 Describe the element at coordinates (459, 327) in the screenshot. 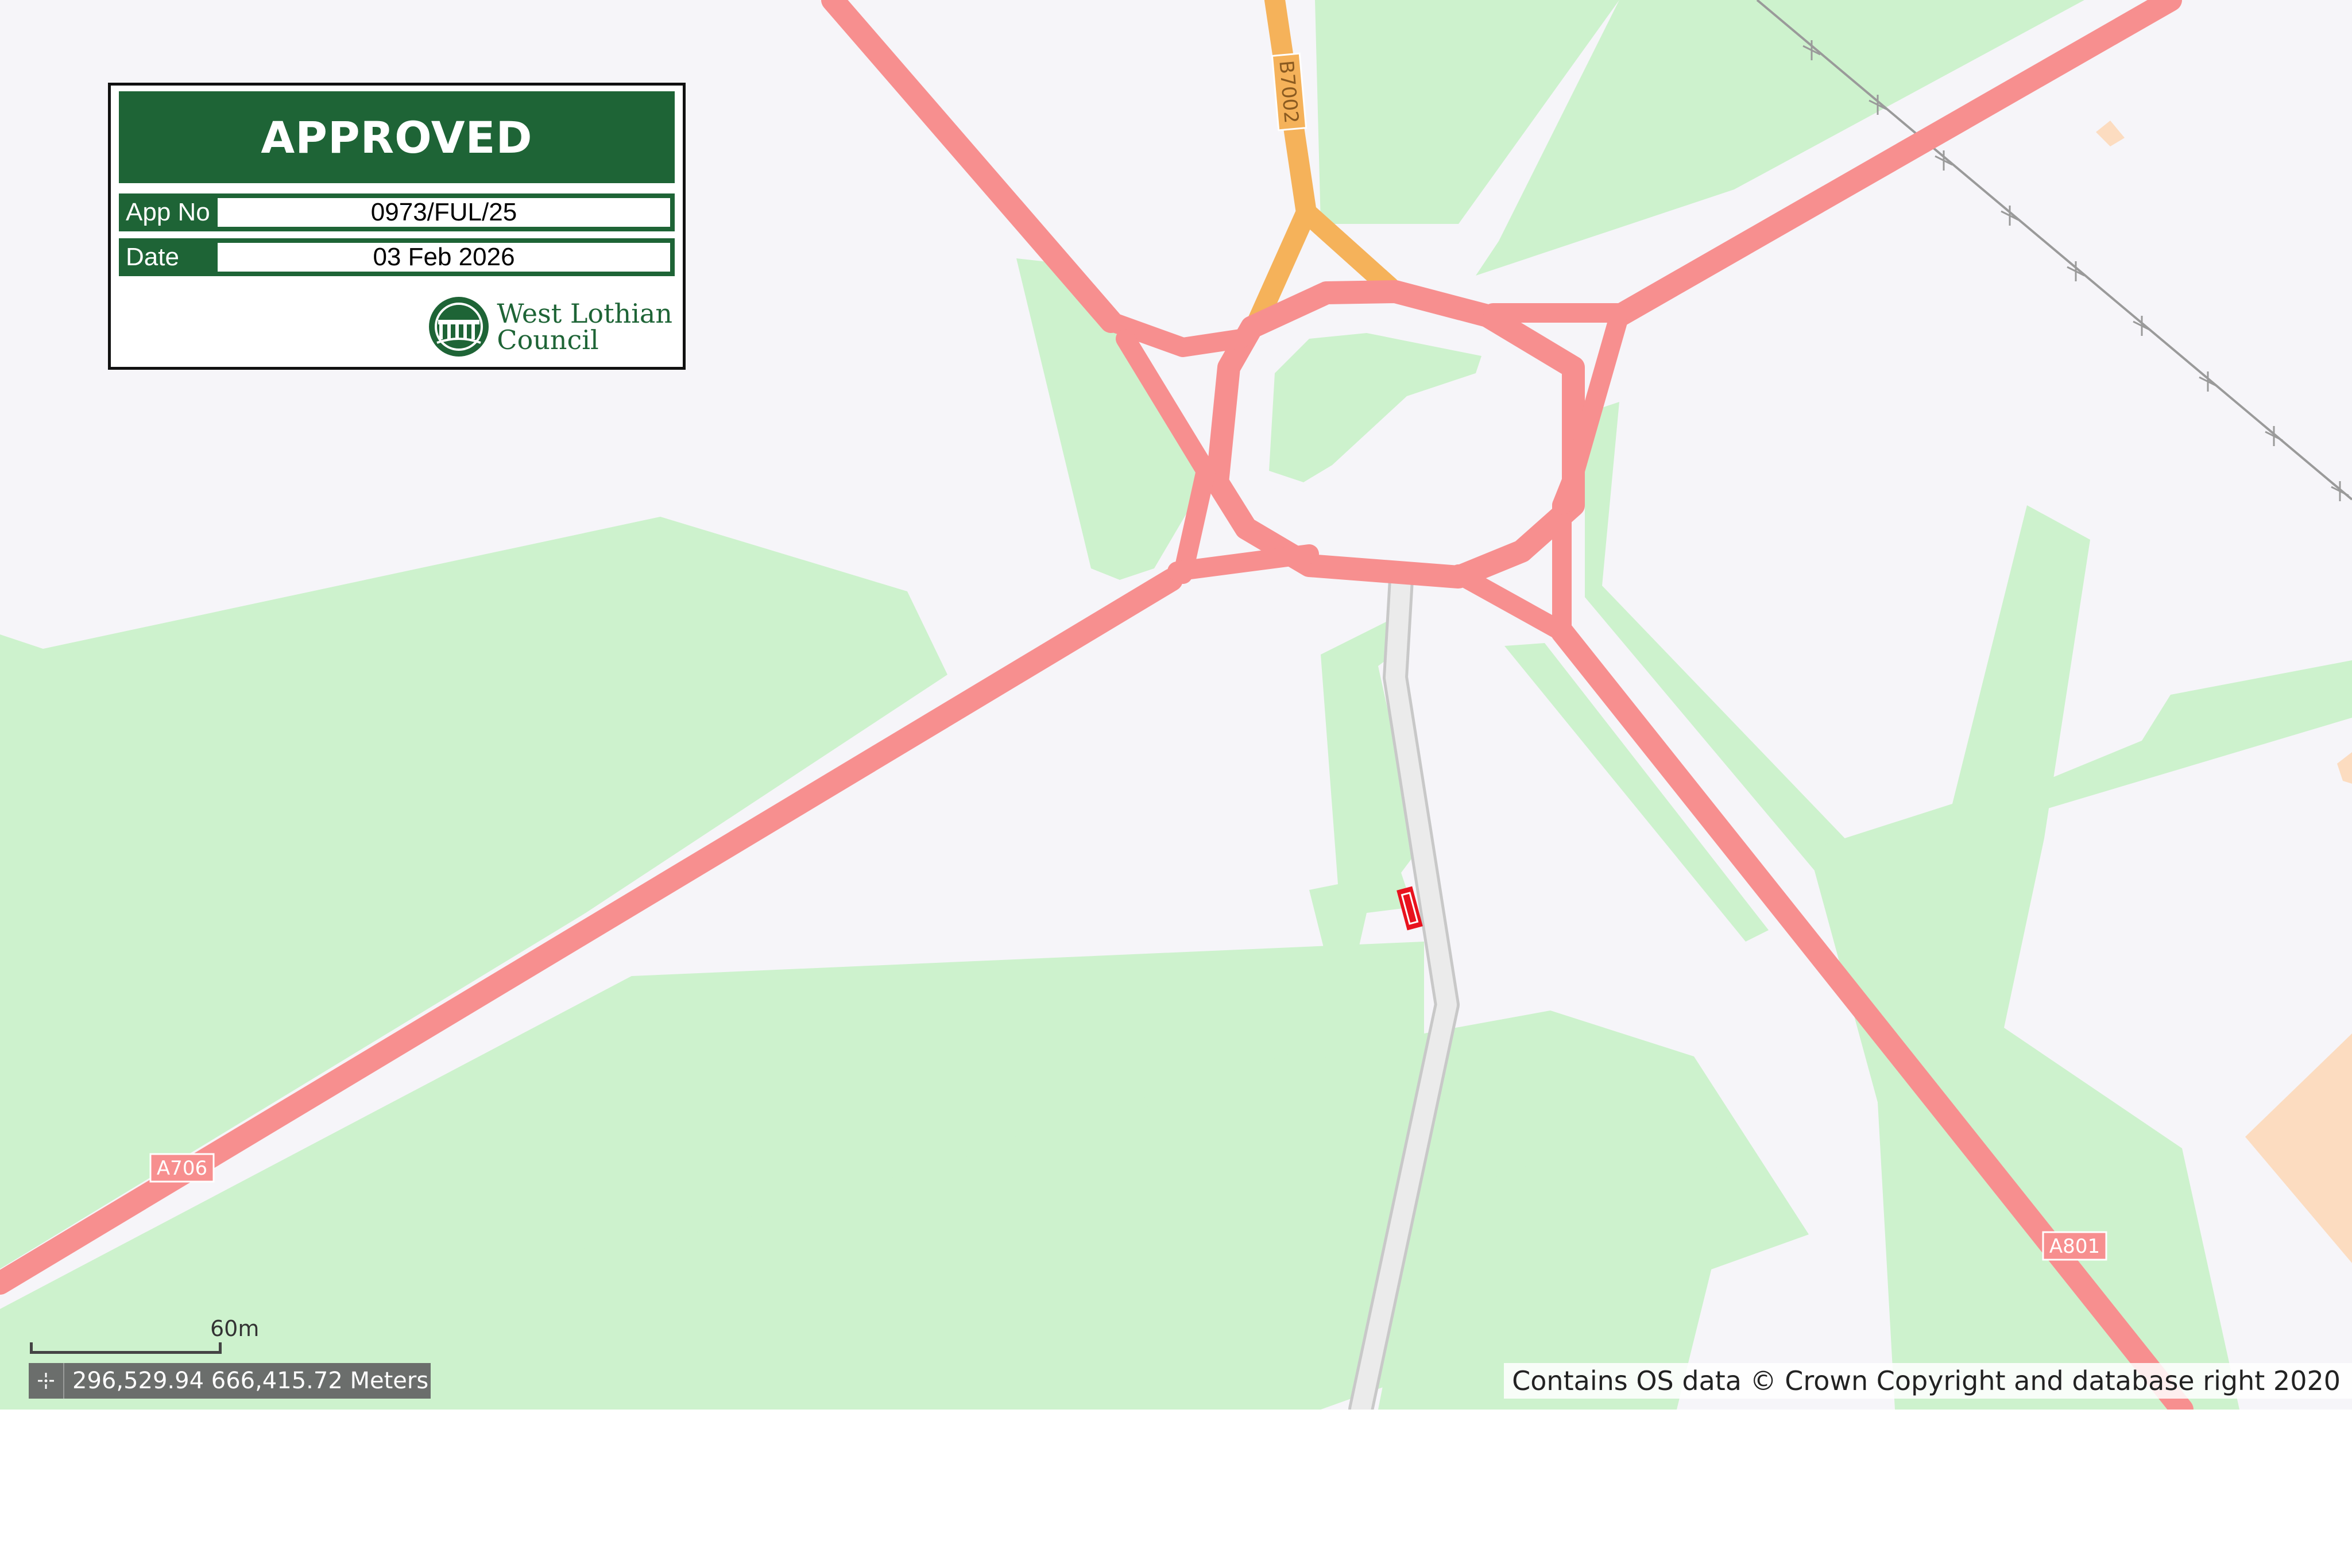

I see `council-viaduct-logo-icon` at that location.